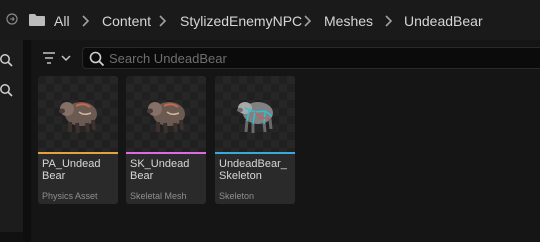 Image resolution: width=540 pixels, height=242 pixels. What do you see at coordinates (70, 196) in the screenshot?
I see `asset-type-label: Physics Asset` at bounding box center [70, 196].